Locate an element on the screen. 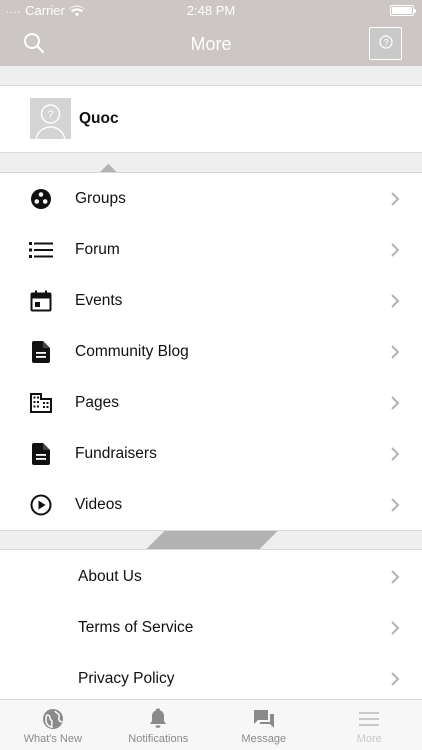 The width and height of the screenshot is (422, 750). profile-avatar-button: ? is located at coordinates (385, 43).